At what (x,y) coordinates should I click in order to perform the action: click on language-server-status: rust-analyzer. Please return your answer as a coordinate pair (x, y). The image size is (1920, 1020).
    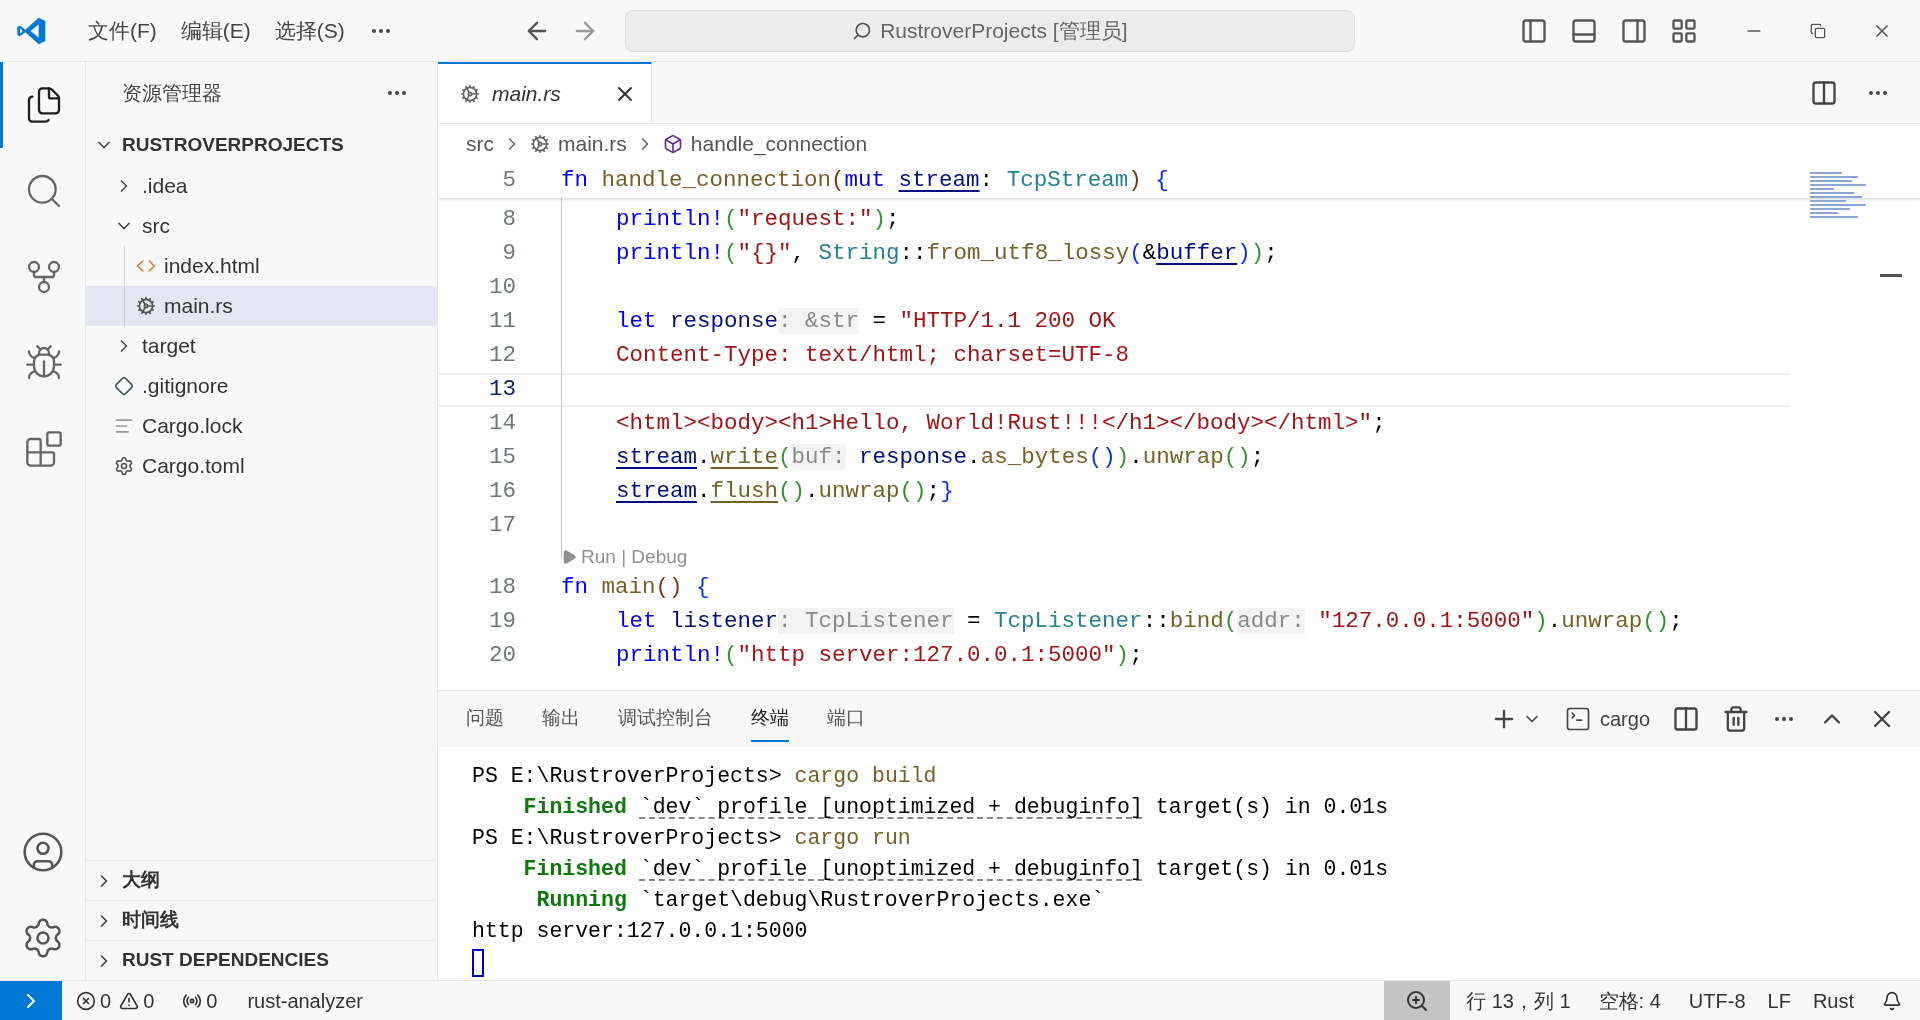
    Looking at the image, I should click on (305, 1000).